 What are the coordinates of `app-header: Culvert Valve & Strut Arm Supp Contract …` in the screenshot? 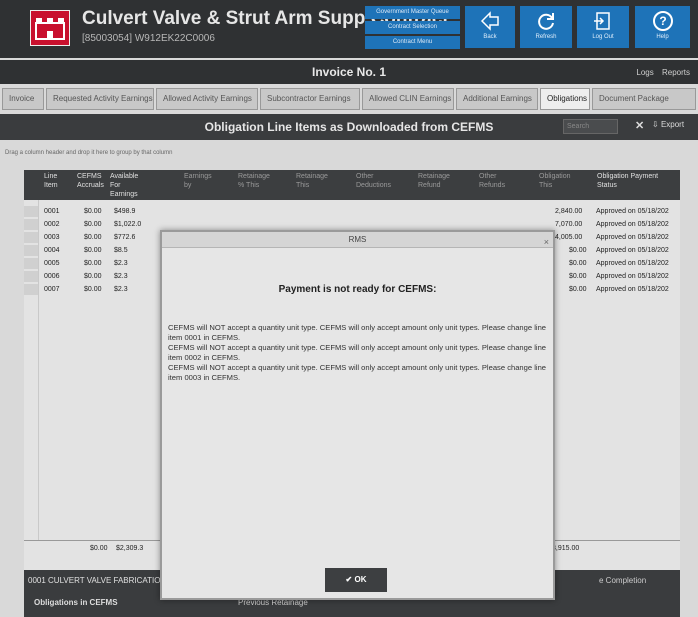 It's located at (349, 29).